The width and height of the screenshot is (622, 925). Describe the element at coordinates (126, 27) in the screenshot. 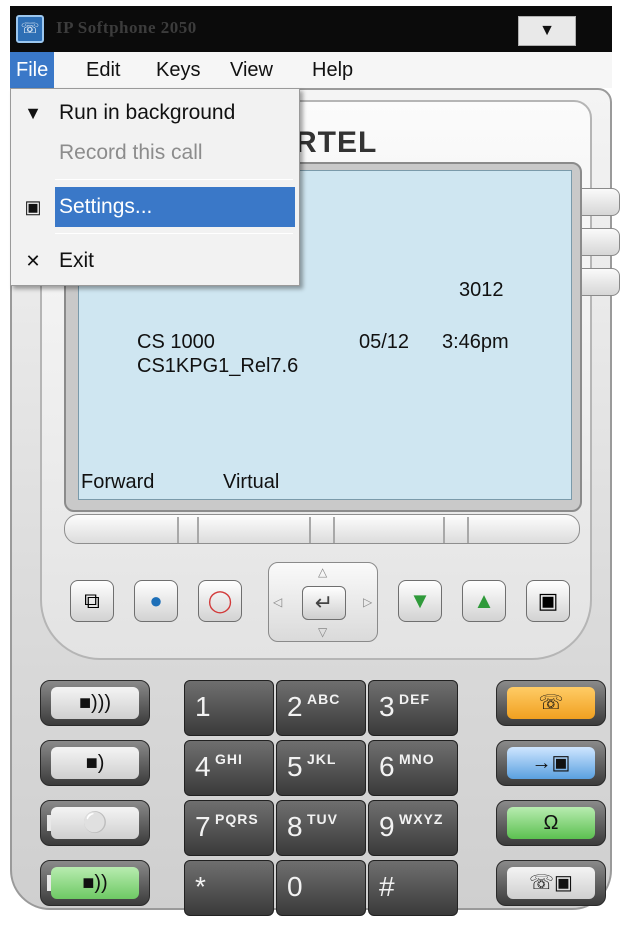

I see `window-title: IP Softphone 2050` at that location.